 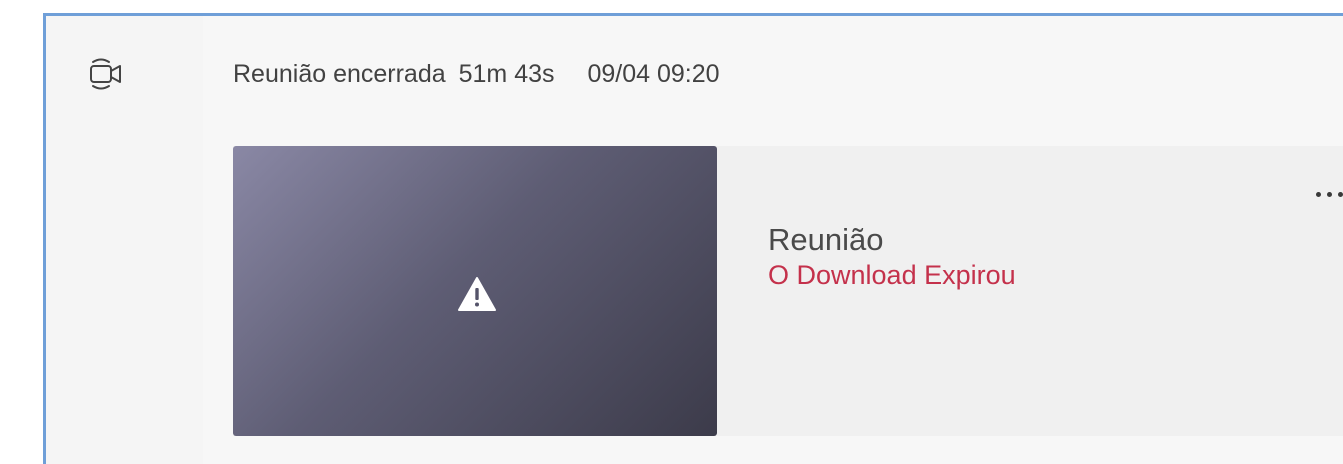 What do you see at coordinates (653, 74) in the screenshot?
I see `meeting-datetime: 09/04 09:20` at bounding box center [653, 74].